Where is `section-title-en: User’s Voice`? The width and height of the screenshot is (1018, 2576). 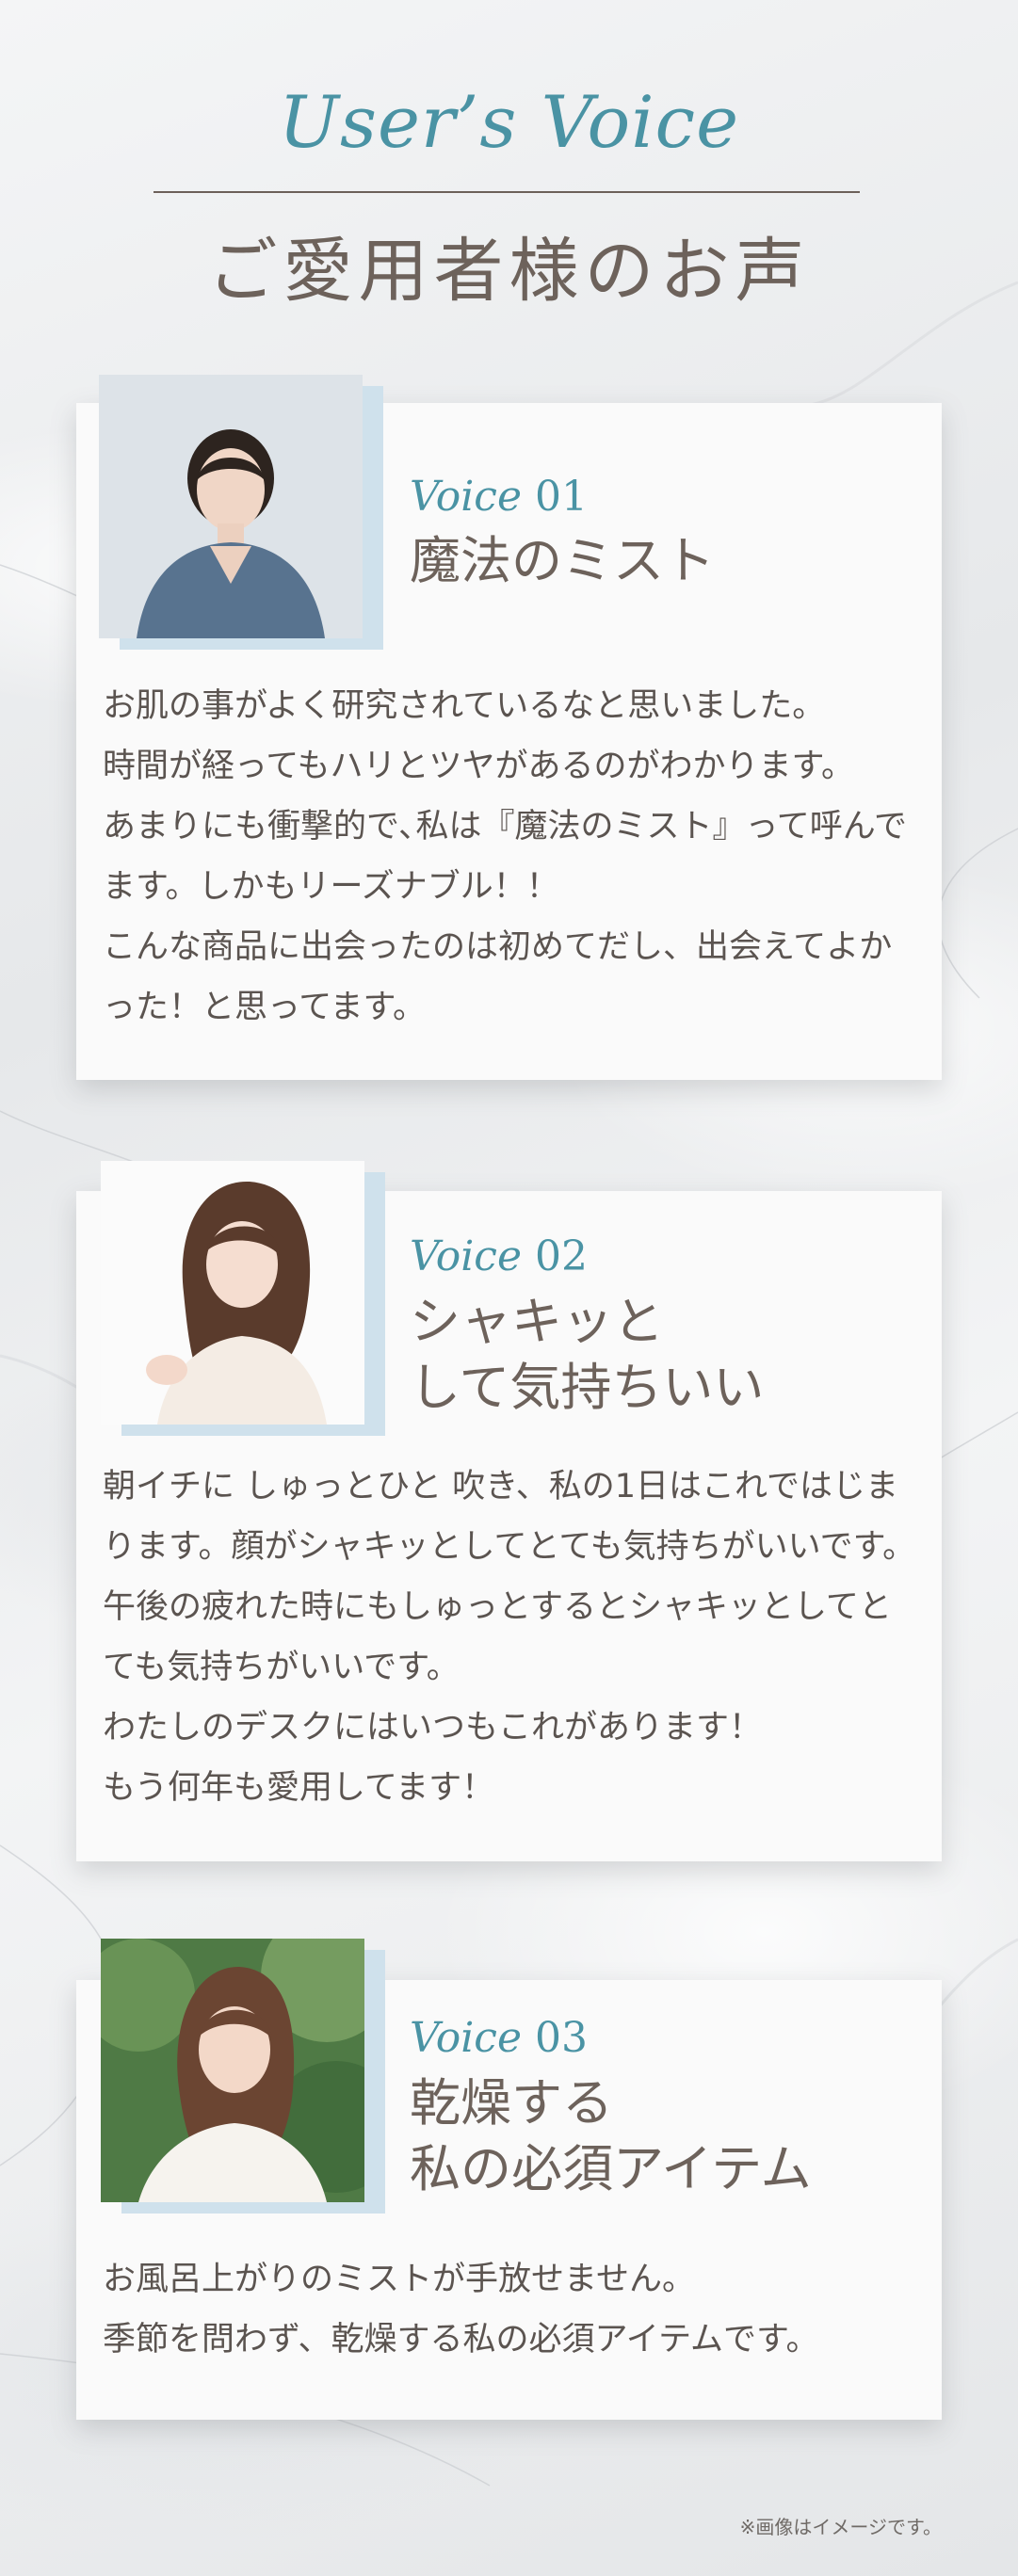 section-title-en: User’s Voice is located at coordinates (509, 122).